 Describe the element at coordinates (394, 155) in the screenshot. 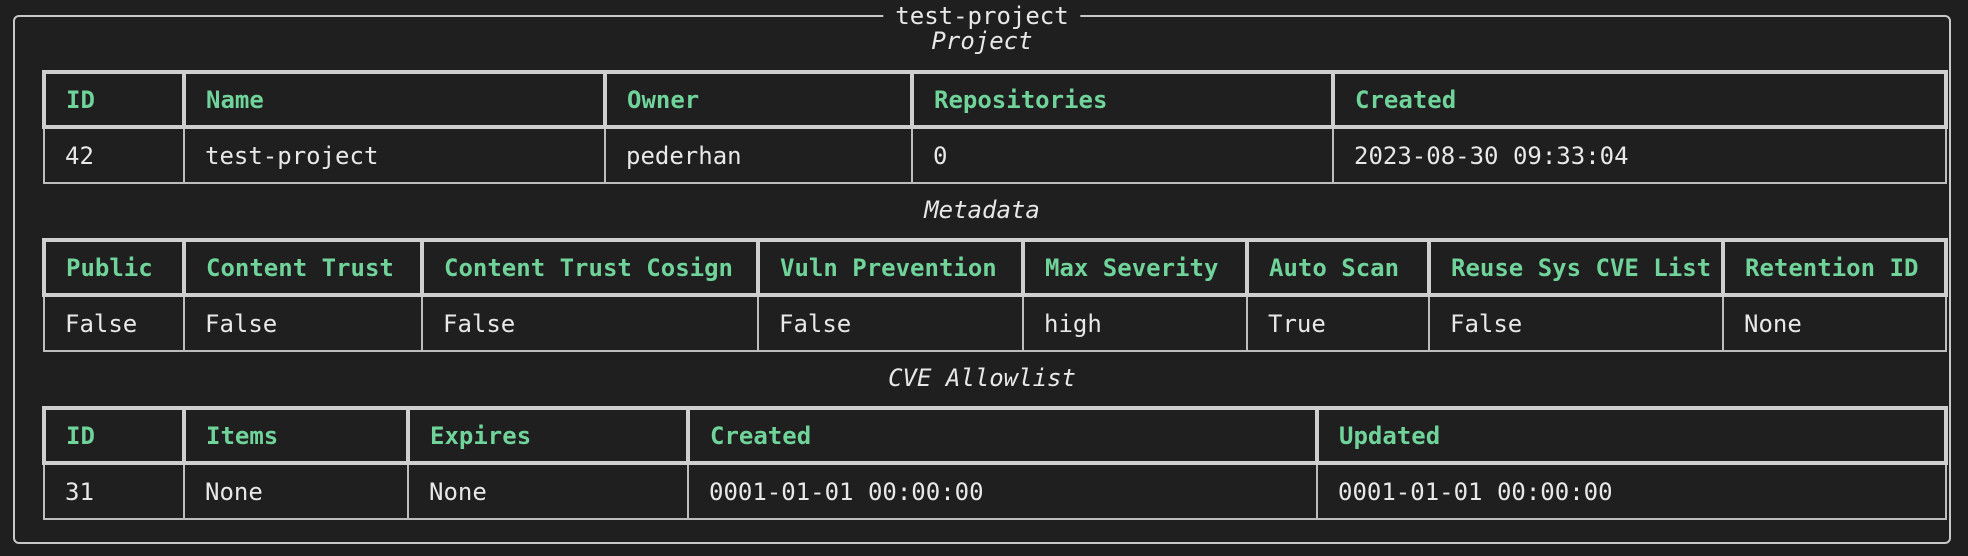

I see `cell-name: test-project` at that location.